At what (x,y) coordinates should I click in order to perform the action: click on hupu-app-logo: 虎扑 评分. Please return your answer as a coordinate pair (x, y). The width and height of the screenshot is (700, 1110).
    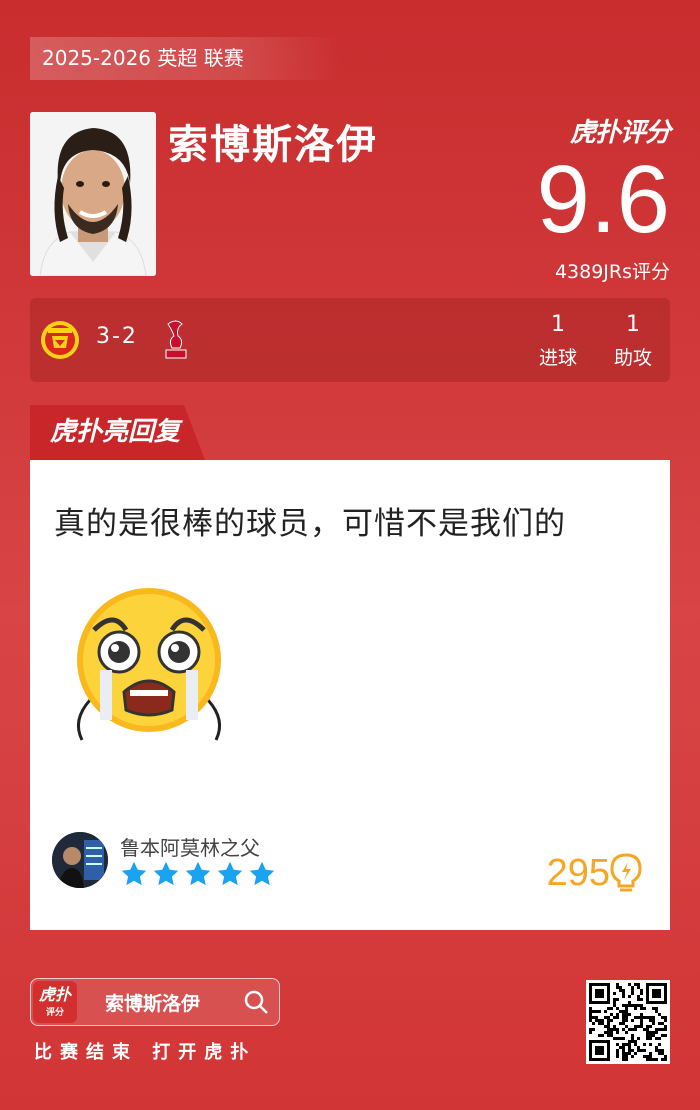
    Looking at the image, I should click on (55, 1002).